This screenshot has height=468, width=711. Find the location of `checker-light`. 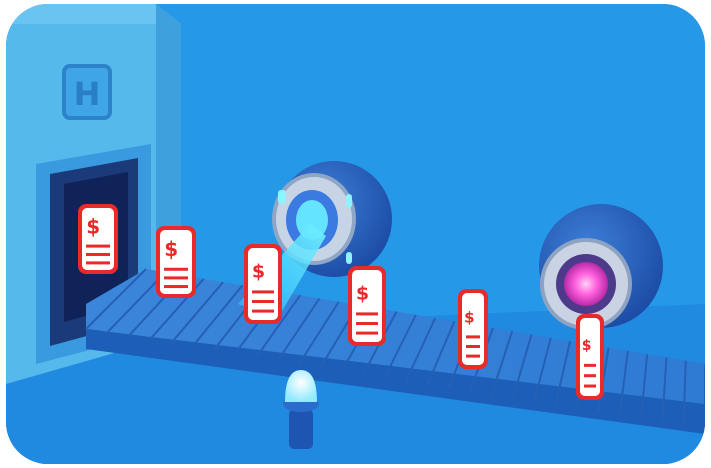

checker-light is located at coordinates (586, 284).